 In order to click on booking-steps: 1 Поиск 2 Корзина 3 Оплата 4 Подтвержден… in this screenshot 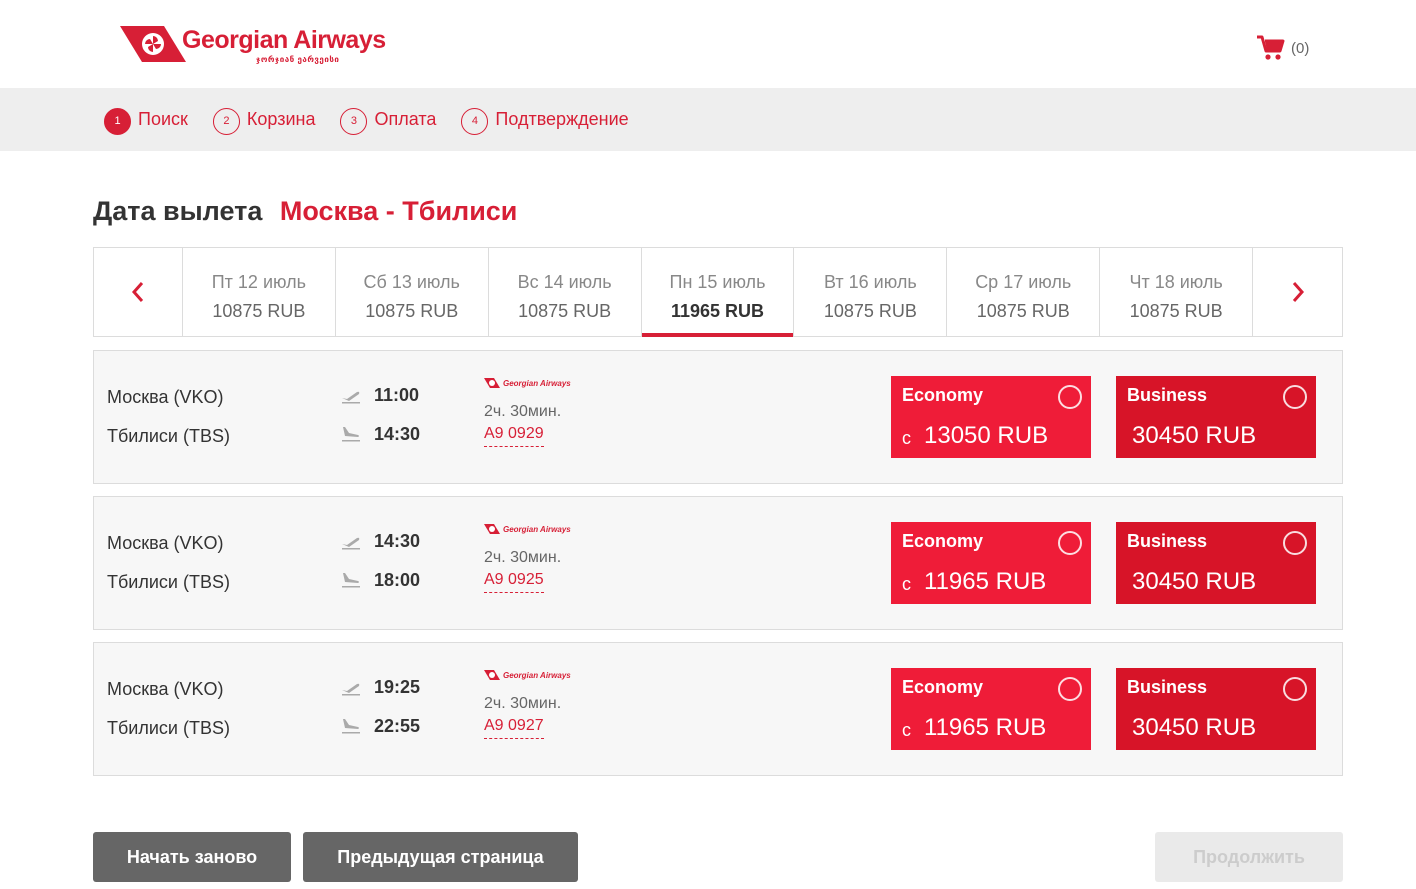, I will do `click(708, 119)`.